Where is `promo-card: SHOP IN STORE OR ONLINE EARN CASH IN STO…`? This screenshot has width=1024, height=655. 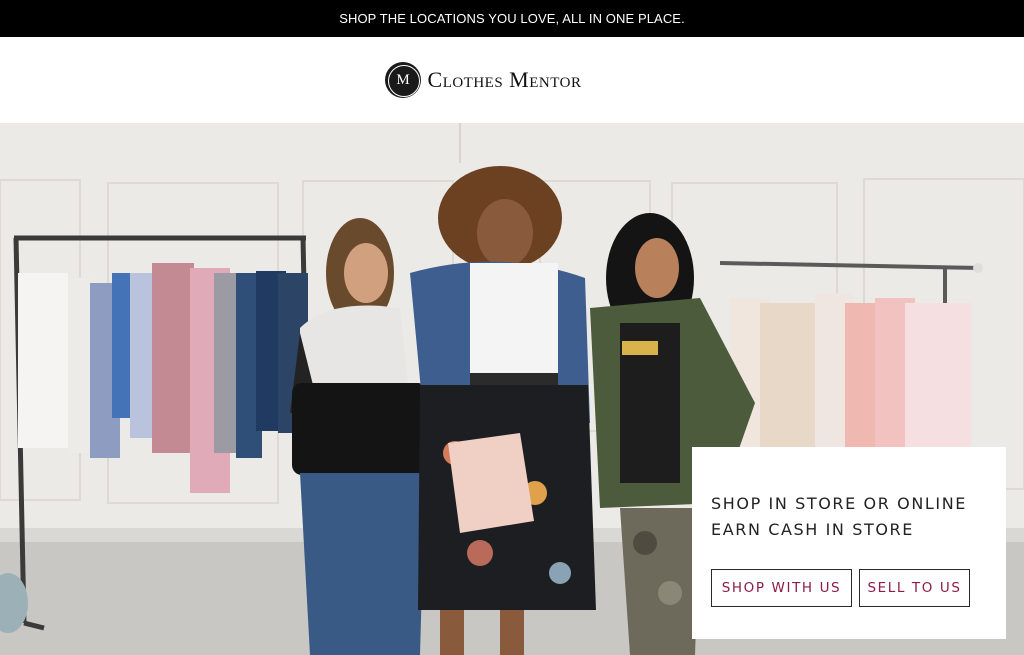 promo-card: SHOP IN STORE OR ONLINE EARN CASH IN STO… is located at coordinates (849, 543).